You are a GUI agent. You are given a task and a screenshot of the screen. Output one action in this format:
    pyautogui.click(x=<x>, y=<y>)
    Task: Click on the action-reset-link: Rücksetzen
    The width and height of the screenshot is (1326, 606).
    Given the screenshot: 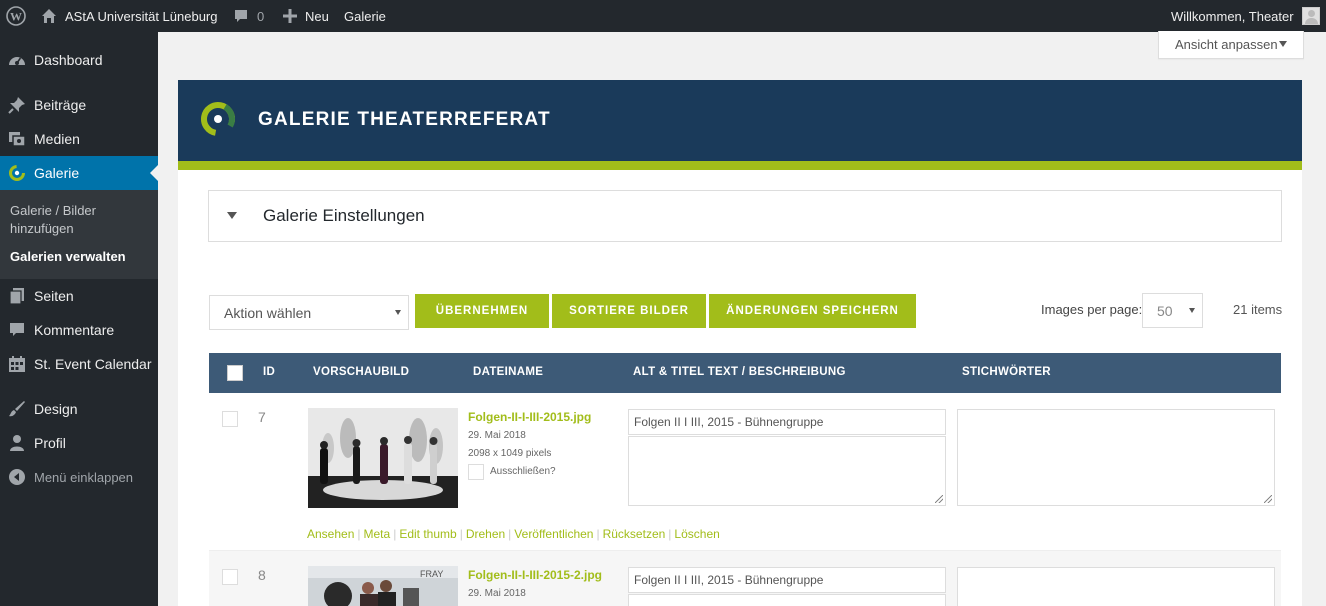 What is the action you would take?
    pyautogui.click(x=634, y=534)
    